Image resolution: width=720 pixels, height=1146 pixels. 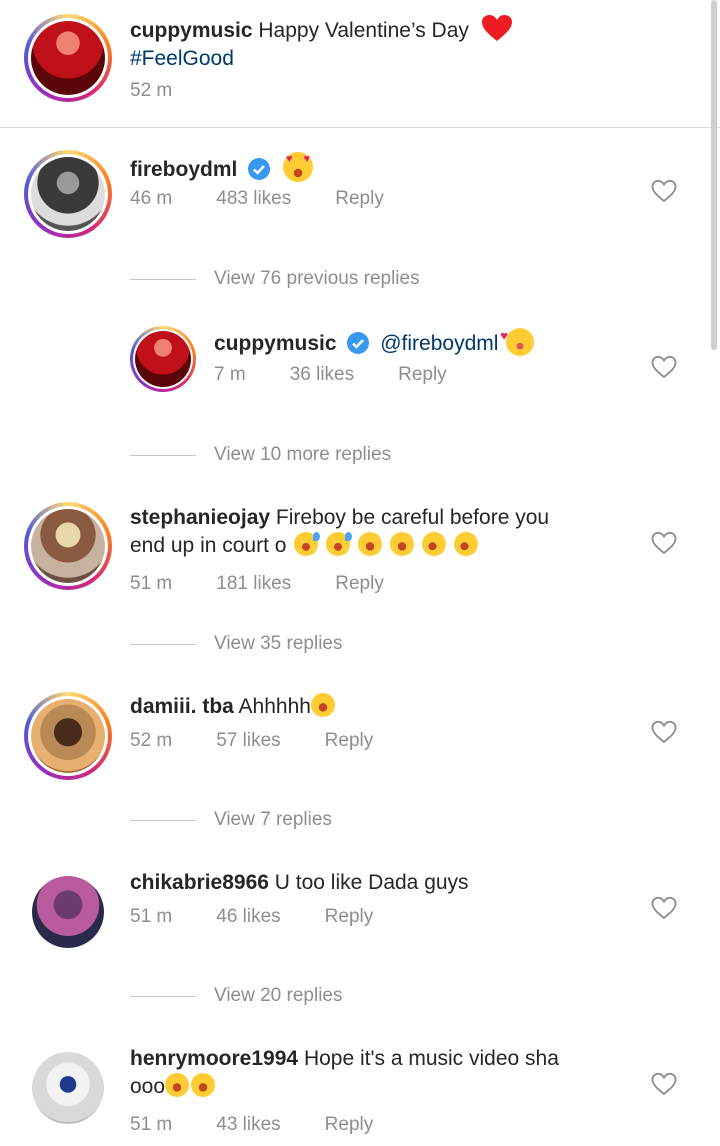 I want to click on heart-eyes-emoji-icon, so click(x=298, y=167).